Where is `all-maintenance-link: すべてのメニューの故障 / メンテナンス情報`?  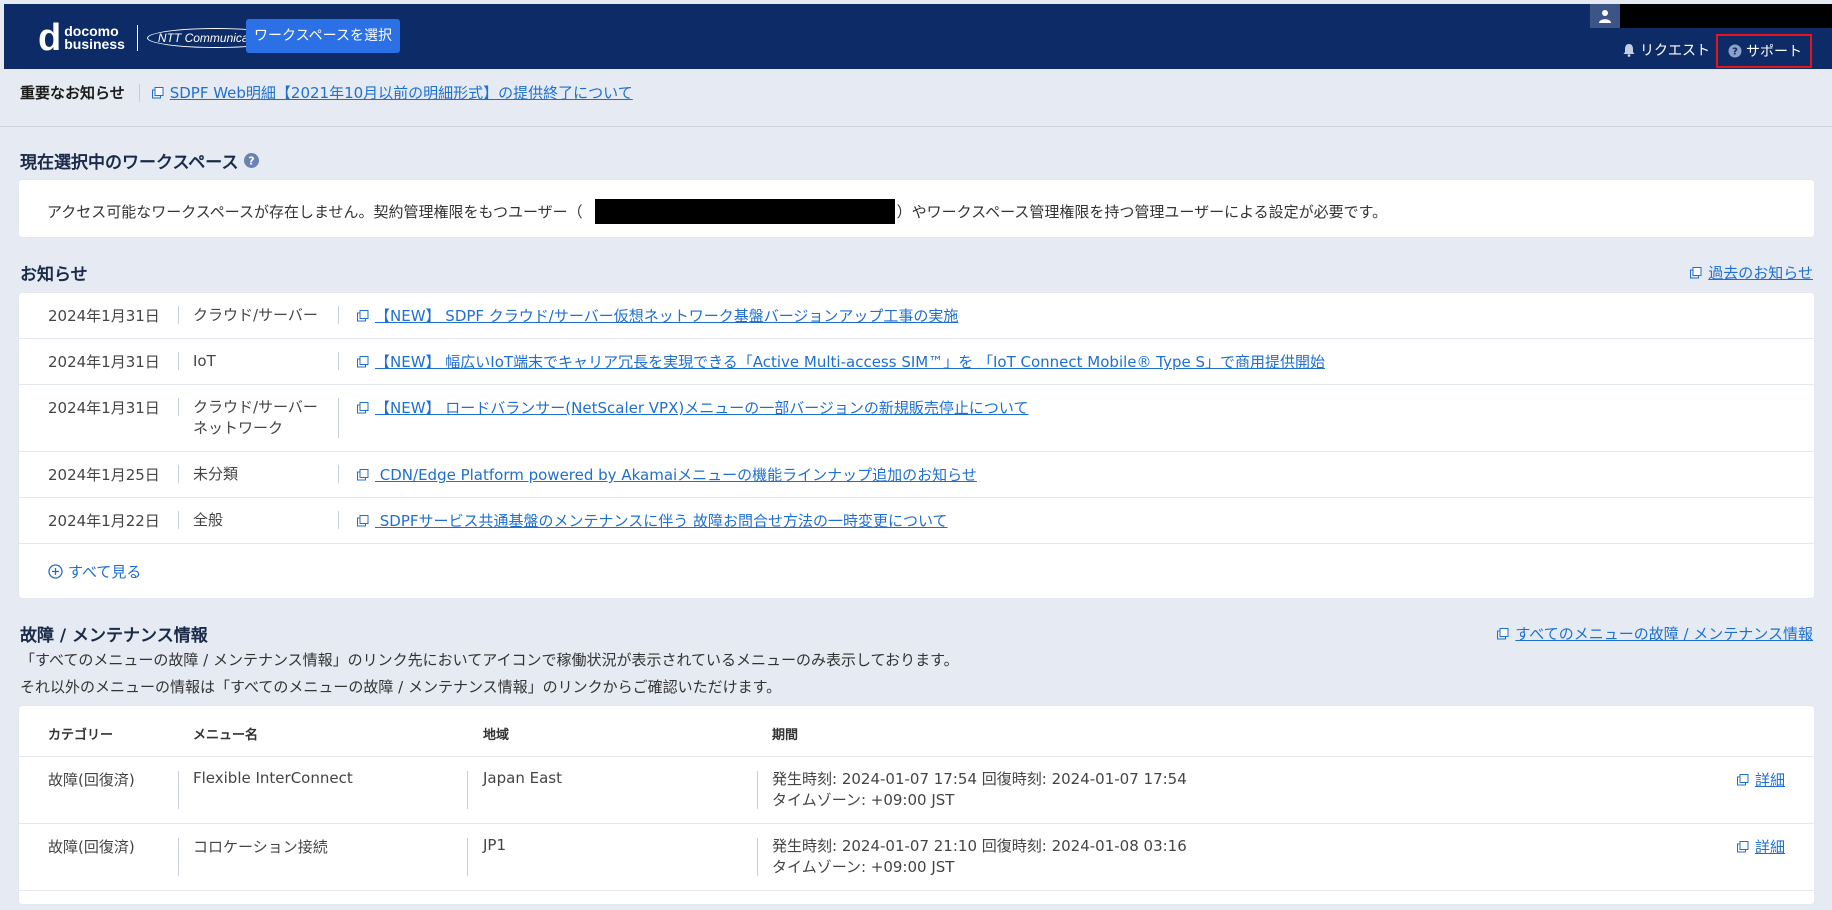 all-maintenance-link: すべてのメニューの故障 / メンテナンス情報 is located at coordinates (1655, 633).